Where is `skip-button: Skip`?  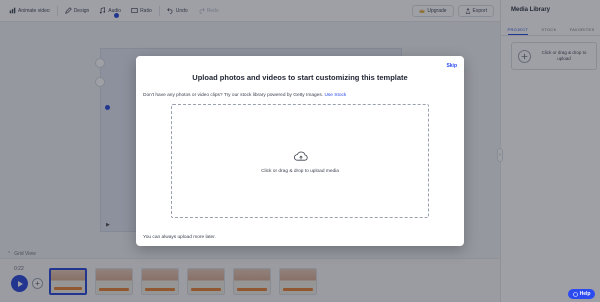 skip-button: Skip is located at coordinates (451, 66).